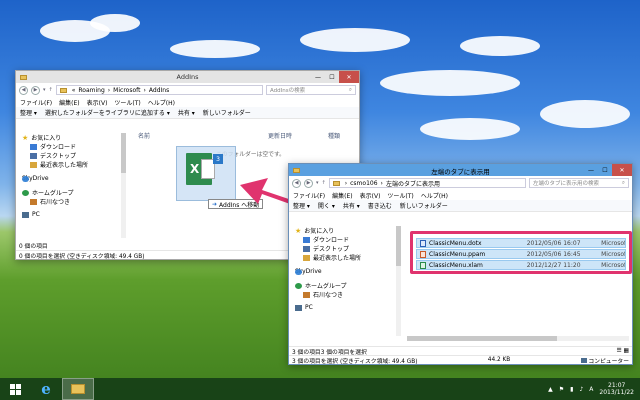  Describe the element at coordinates (326, 205) in the screenshot. I see `open-button: 開く ▾` at that location.